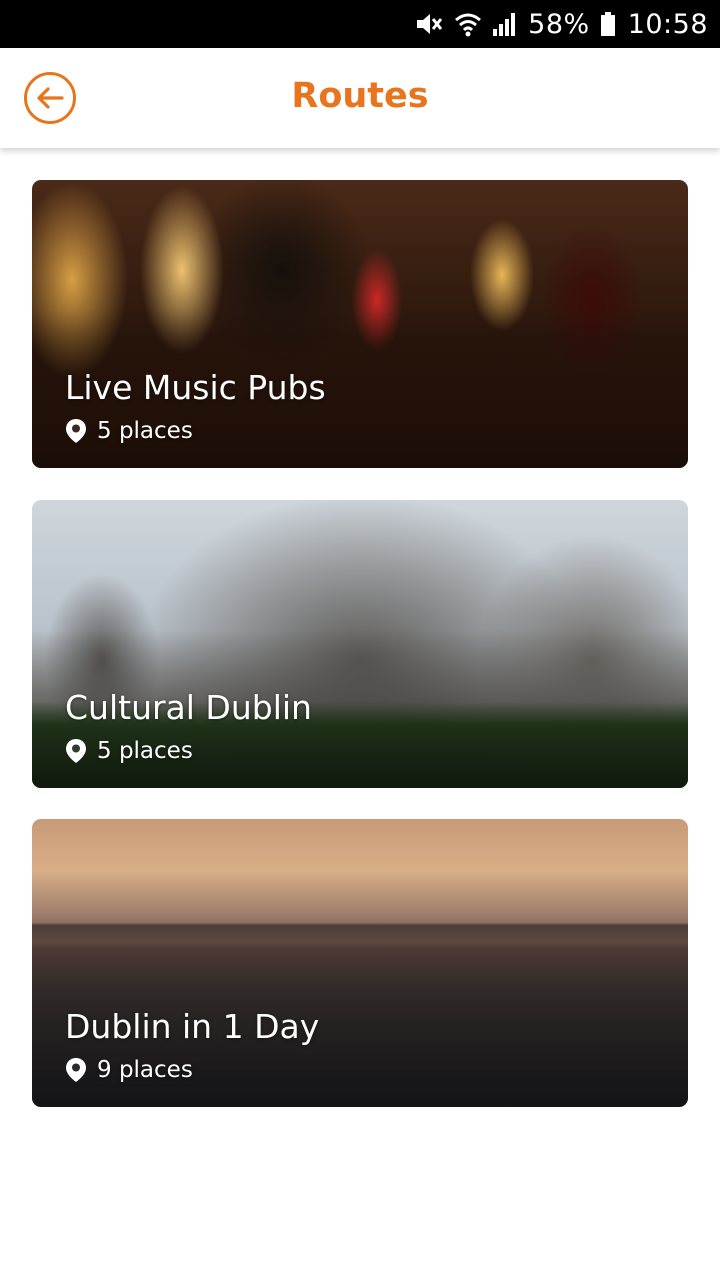 The height and width of the screenshot is (1280, 720). I want to click on clock: 10:58, so click(667, 24).